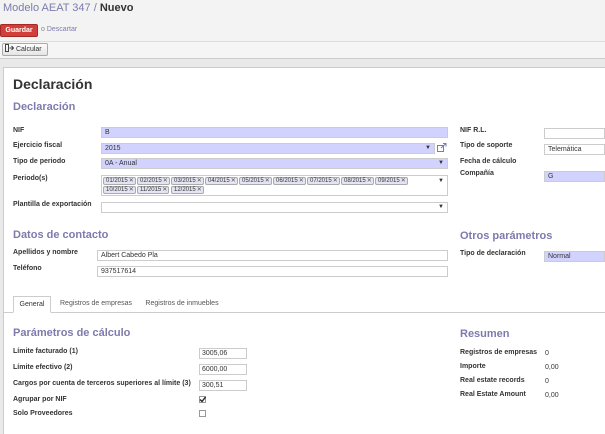 The width and height of the screenshot is (605, 434). Describe the element at coordinates (488, 161) in the screenshot. I see `fecha-calculo-label: Fecha de cálculo` at that location.